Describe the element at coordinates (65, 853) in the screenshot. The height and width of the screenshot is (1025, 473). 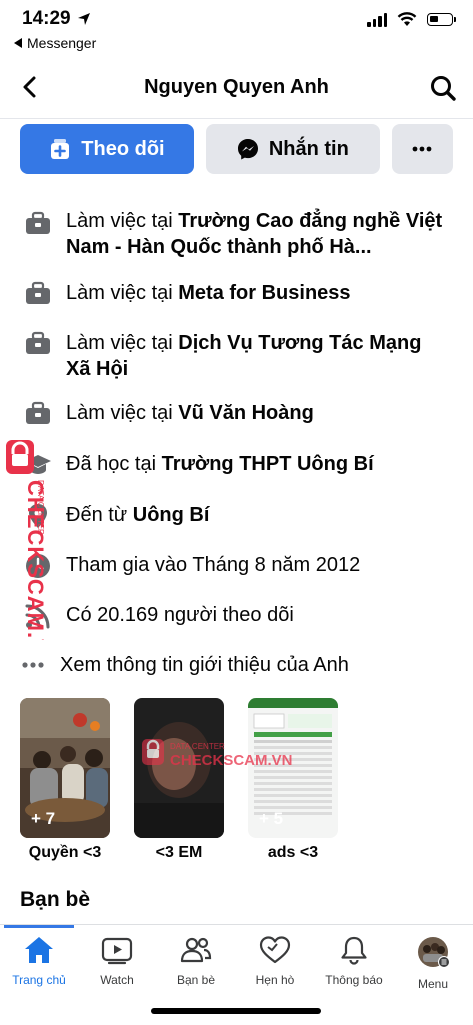
I see `album-label-1: Quyền <3` at that location.